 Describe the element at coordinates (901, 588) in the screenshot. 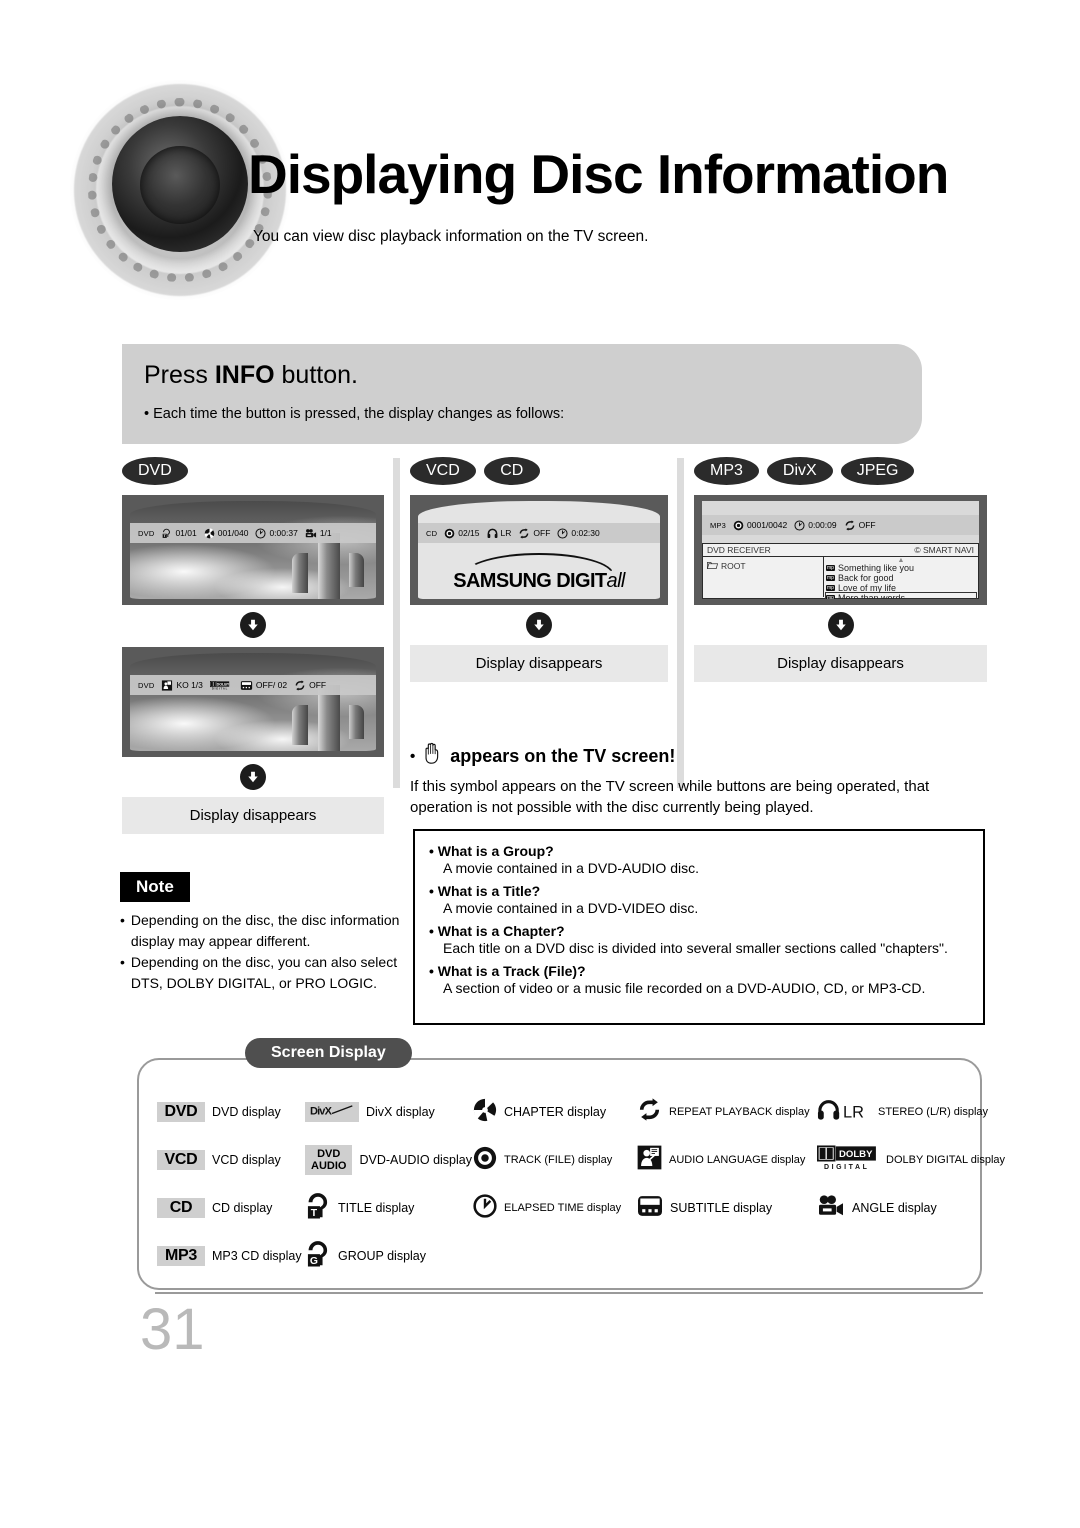

I see `navi-file-item: mp Love of my life` at that location.